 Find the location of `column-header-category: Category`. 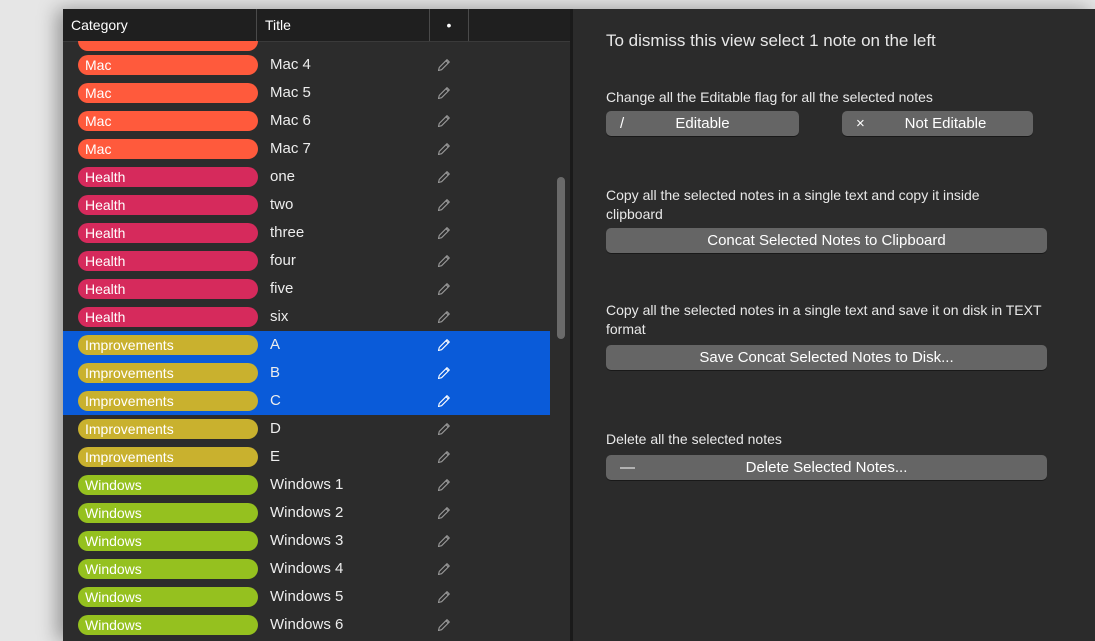

column-header-category: Category is located at coordinates (164, 25).